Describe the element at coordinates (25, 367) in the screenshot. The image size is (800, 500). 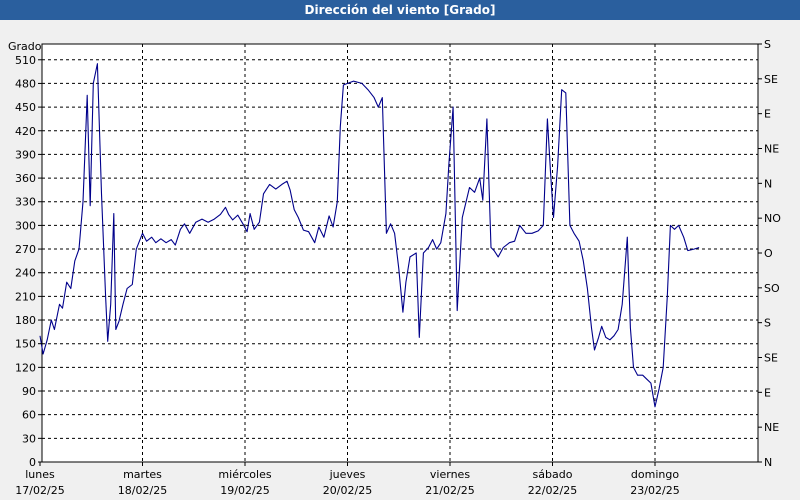
I see `y-tick-label: 120` at that location.